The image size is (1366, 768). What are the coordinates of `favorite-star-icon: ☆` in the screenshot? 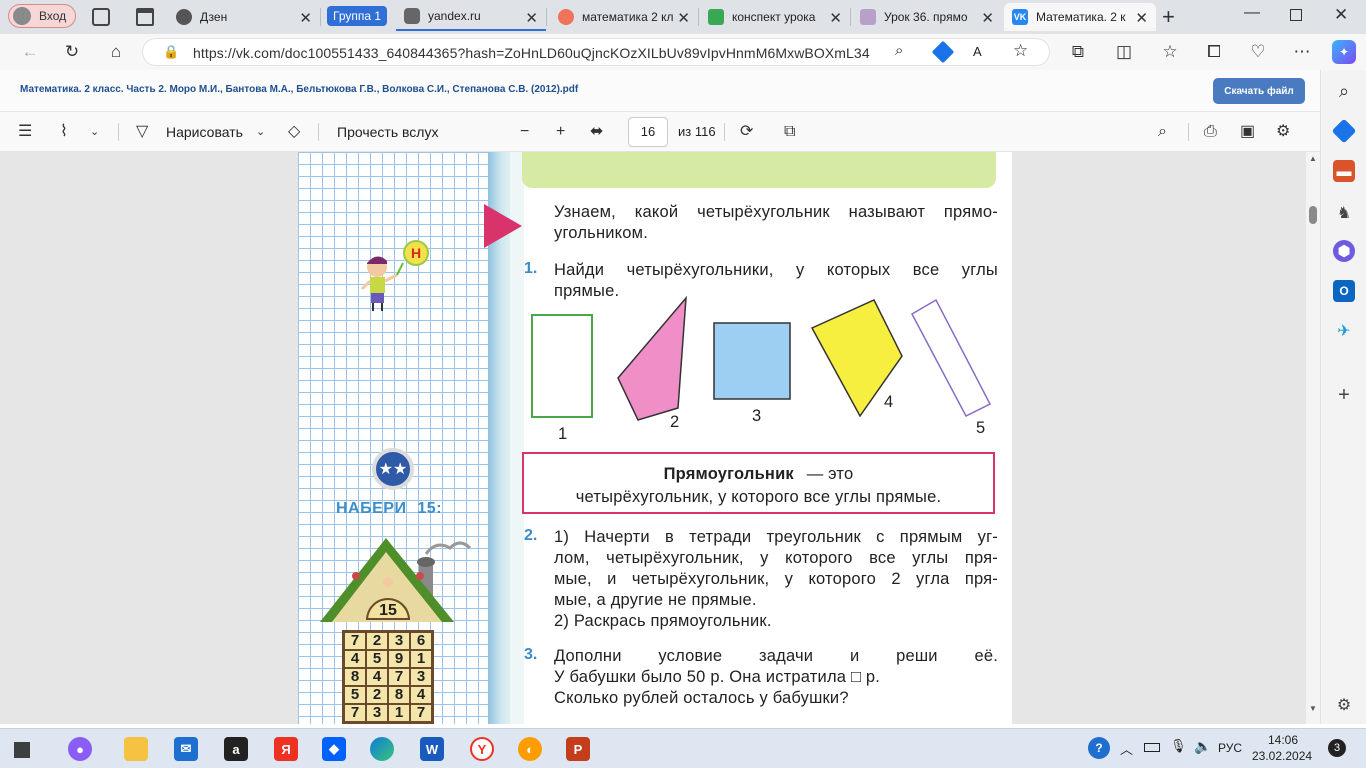 It's located at (1020, 51).